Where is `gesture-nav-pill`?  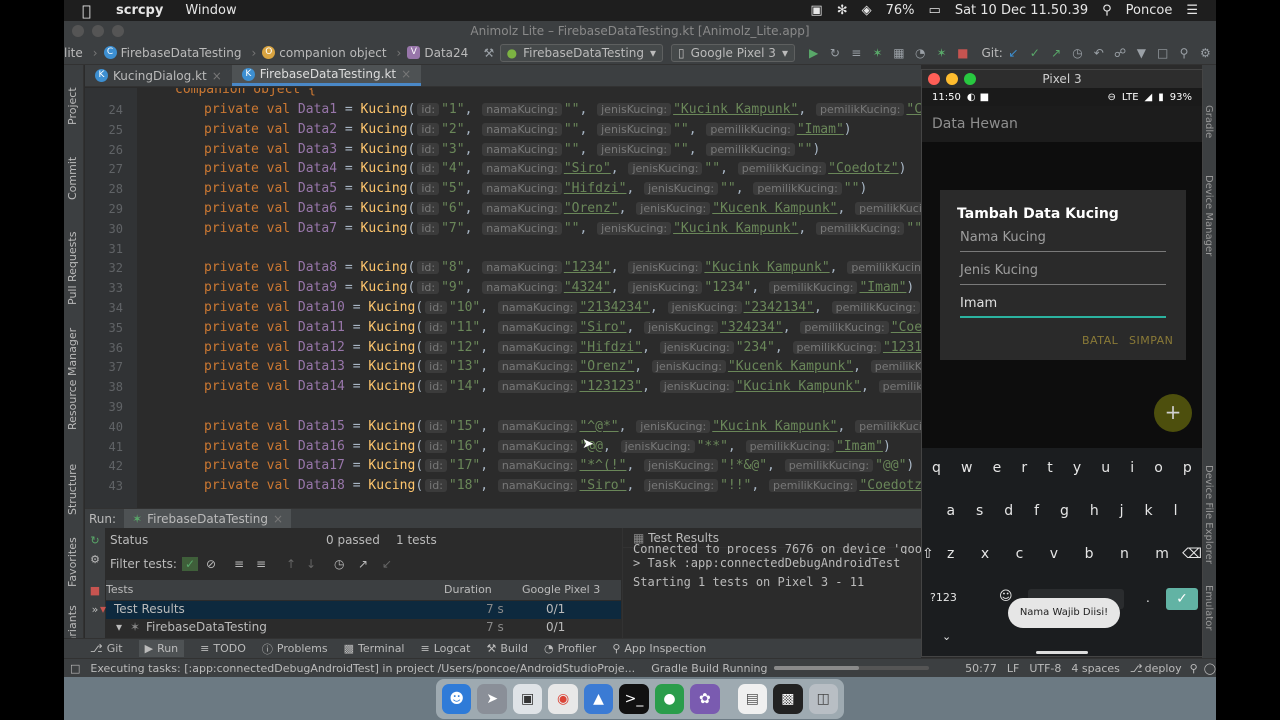 gesture-nav-pill is located at coordinates (1062, 652).